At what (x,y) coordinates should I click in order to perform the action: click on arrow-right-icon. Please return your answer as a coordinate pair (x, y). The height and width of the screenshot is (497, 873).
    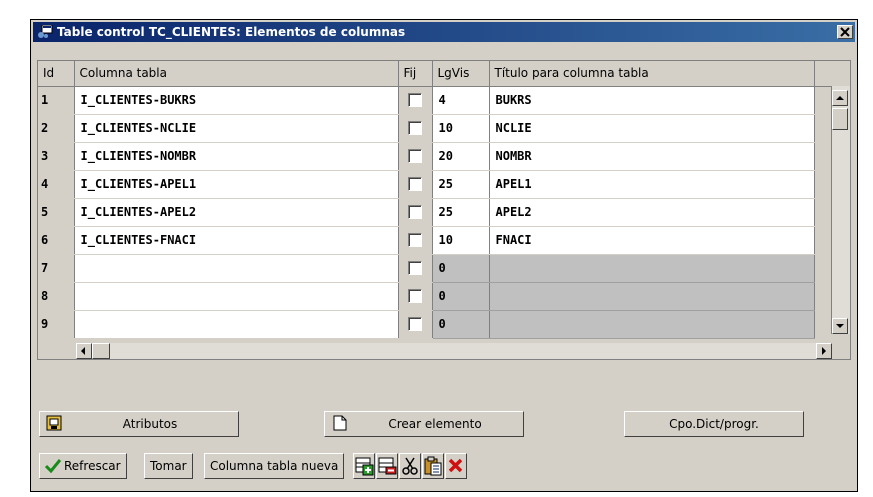
    Looking at the image, I should click on (824, 351).